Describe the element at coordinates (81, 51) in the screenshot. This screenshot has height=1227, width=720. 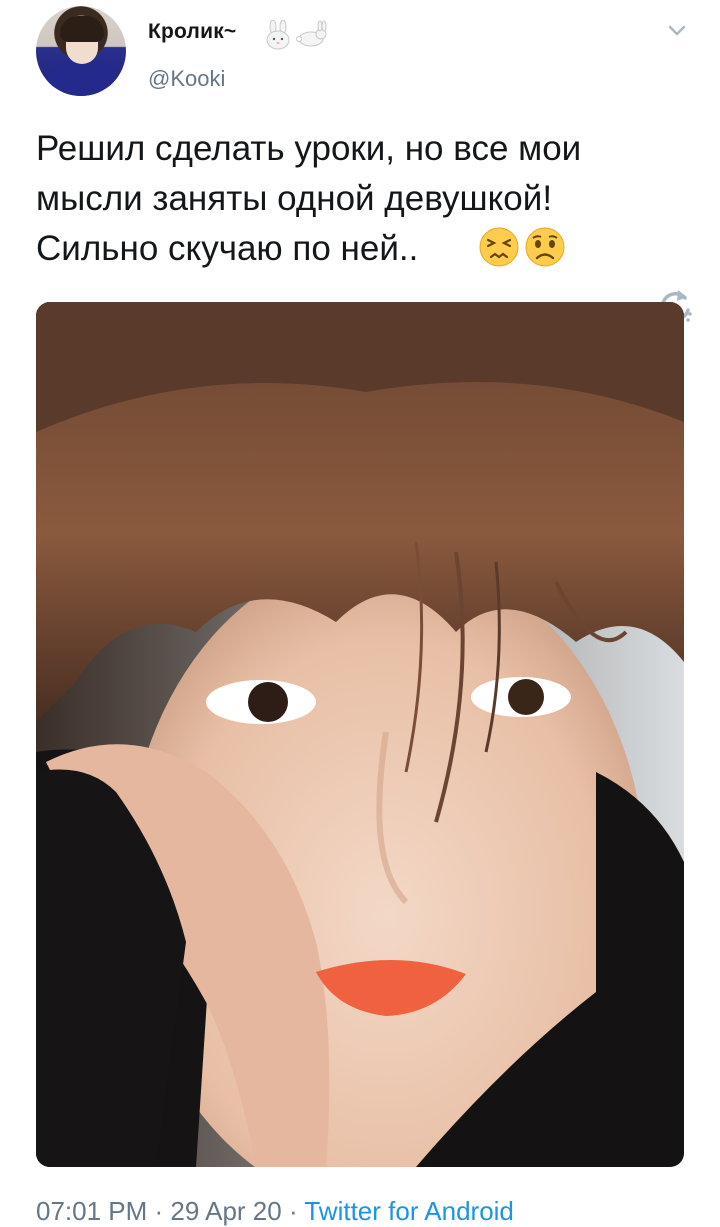
I see `avatar` at that location.